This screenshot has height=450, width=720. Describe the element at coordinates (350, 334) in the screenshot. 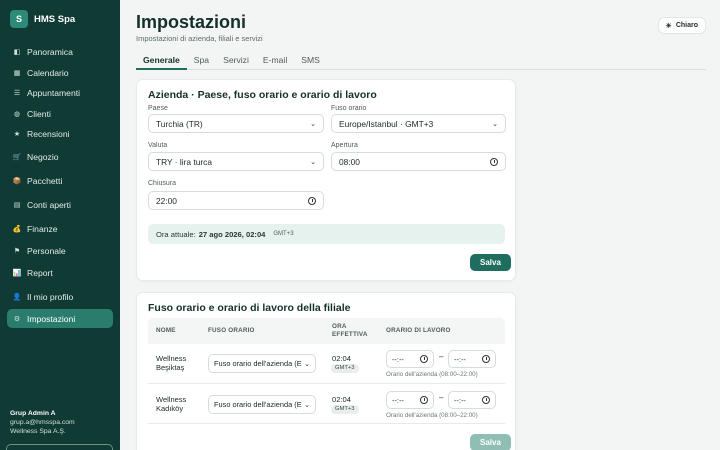

I see `header-effective-2: EFFETTIVA` at that location.